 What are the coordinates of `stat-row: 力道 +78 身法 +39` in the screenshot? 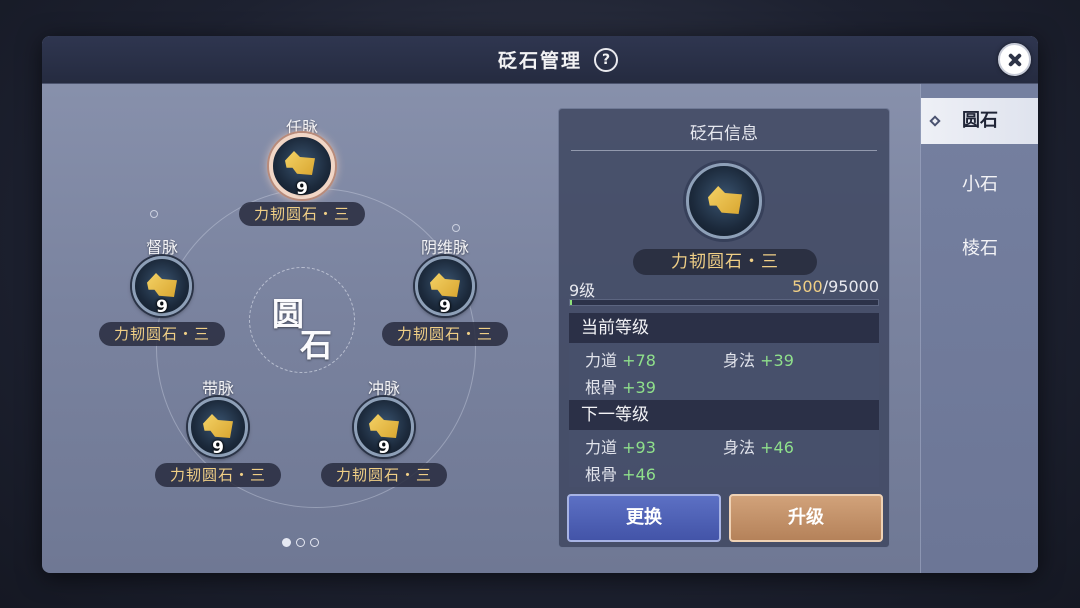 It's located at (724, 356).